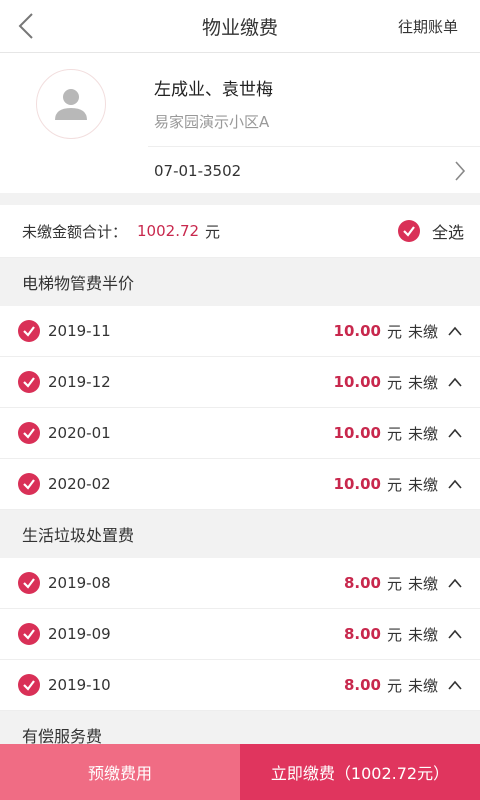  What do you see at coordinates (240, 231) in the screenshot?
I see `unpaid-summary: 未缴金额合计： 1002.72 元 全选` at bounding box center [240, 231].